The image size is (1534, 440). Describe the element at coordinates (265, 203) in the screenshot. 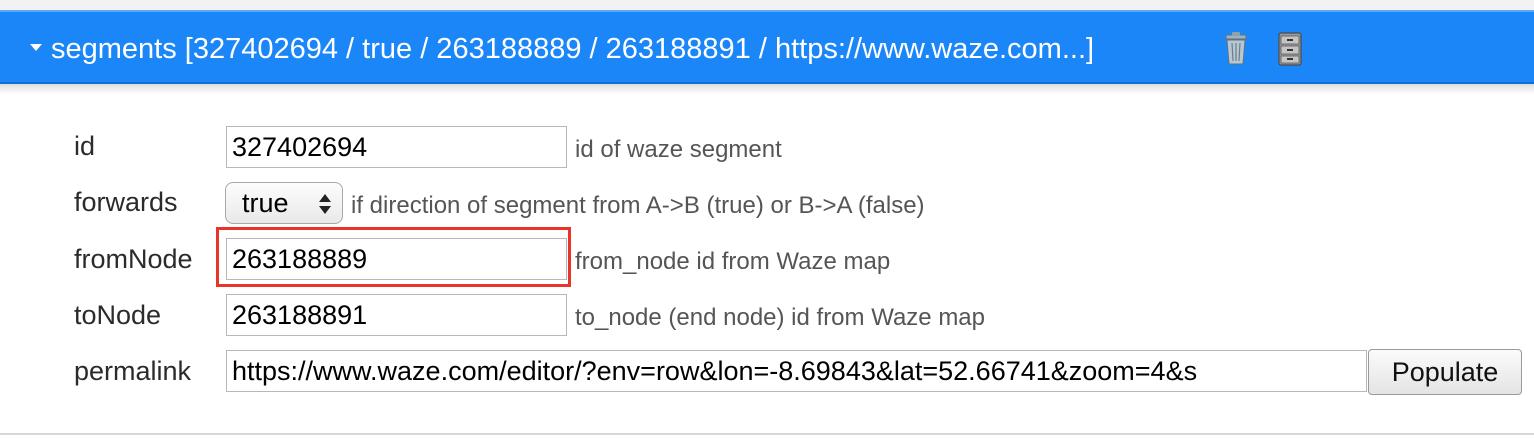

I see `forwards-selected-value: true` at that location.